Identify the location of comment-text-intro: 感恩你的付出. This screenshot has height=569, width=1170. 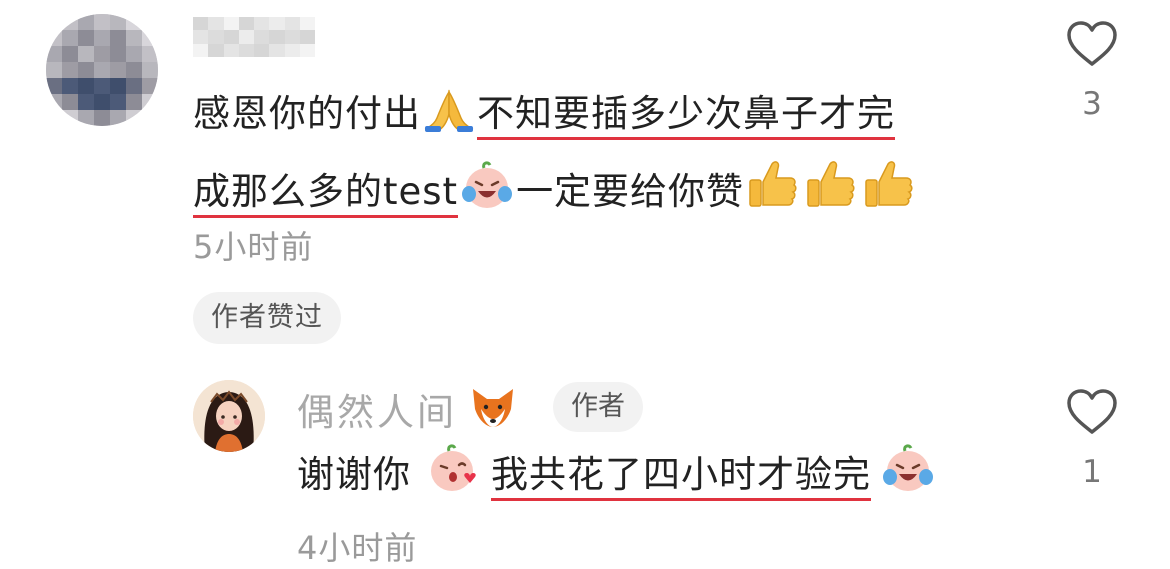
(307, 113).